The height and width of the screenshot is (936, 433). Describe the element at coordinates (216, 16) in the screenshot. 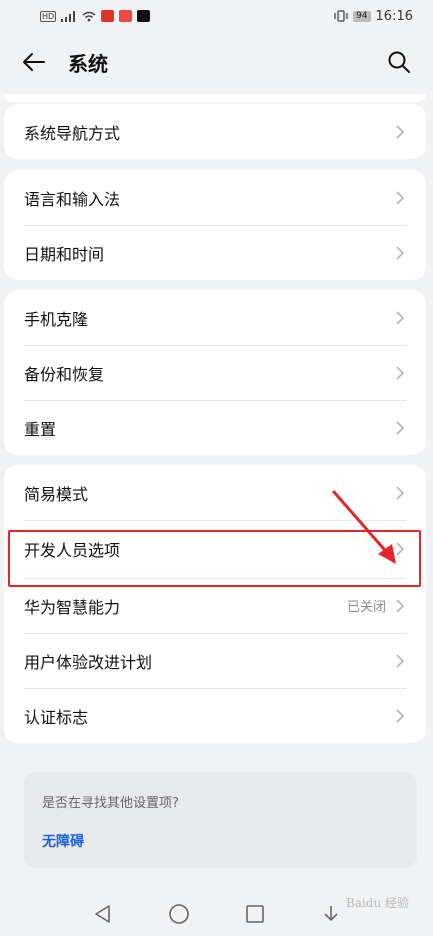

I see `status-bar: HD 94 16:16` at that location.